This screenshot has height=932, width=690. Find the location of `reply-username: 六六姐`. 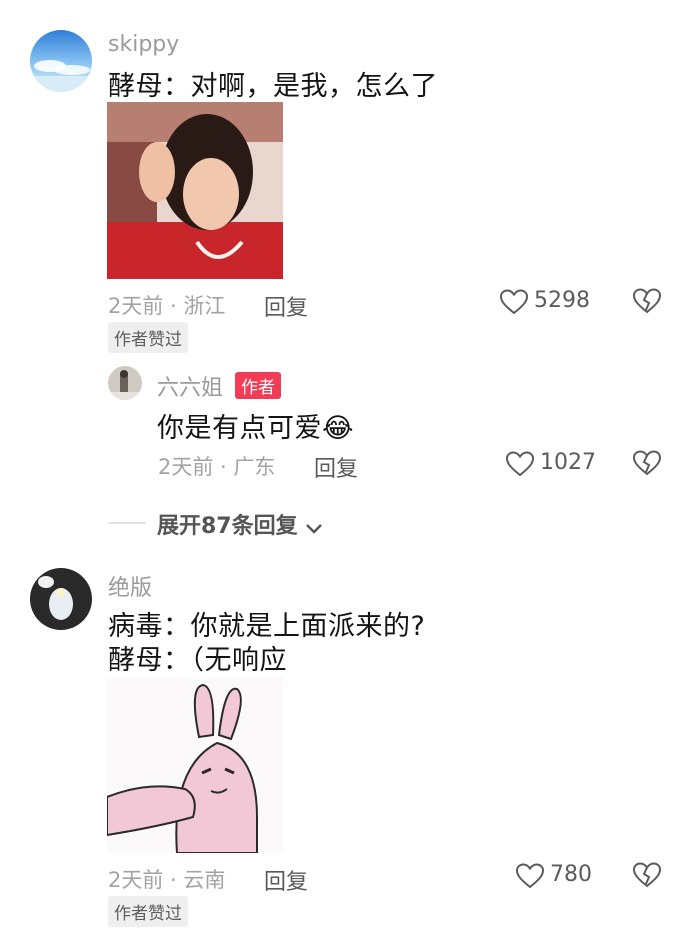

reply-username: 六六姐 is located at coordinates (190, 386).